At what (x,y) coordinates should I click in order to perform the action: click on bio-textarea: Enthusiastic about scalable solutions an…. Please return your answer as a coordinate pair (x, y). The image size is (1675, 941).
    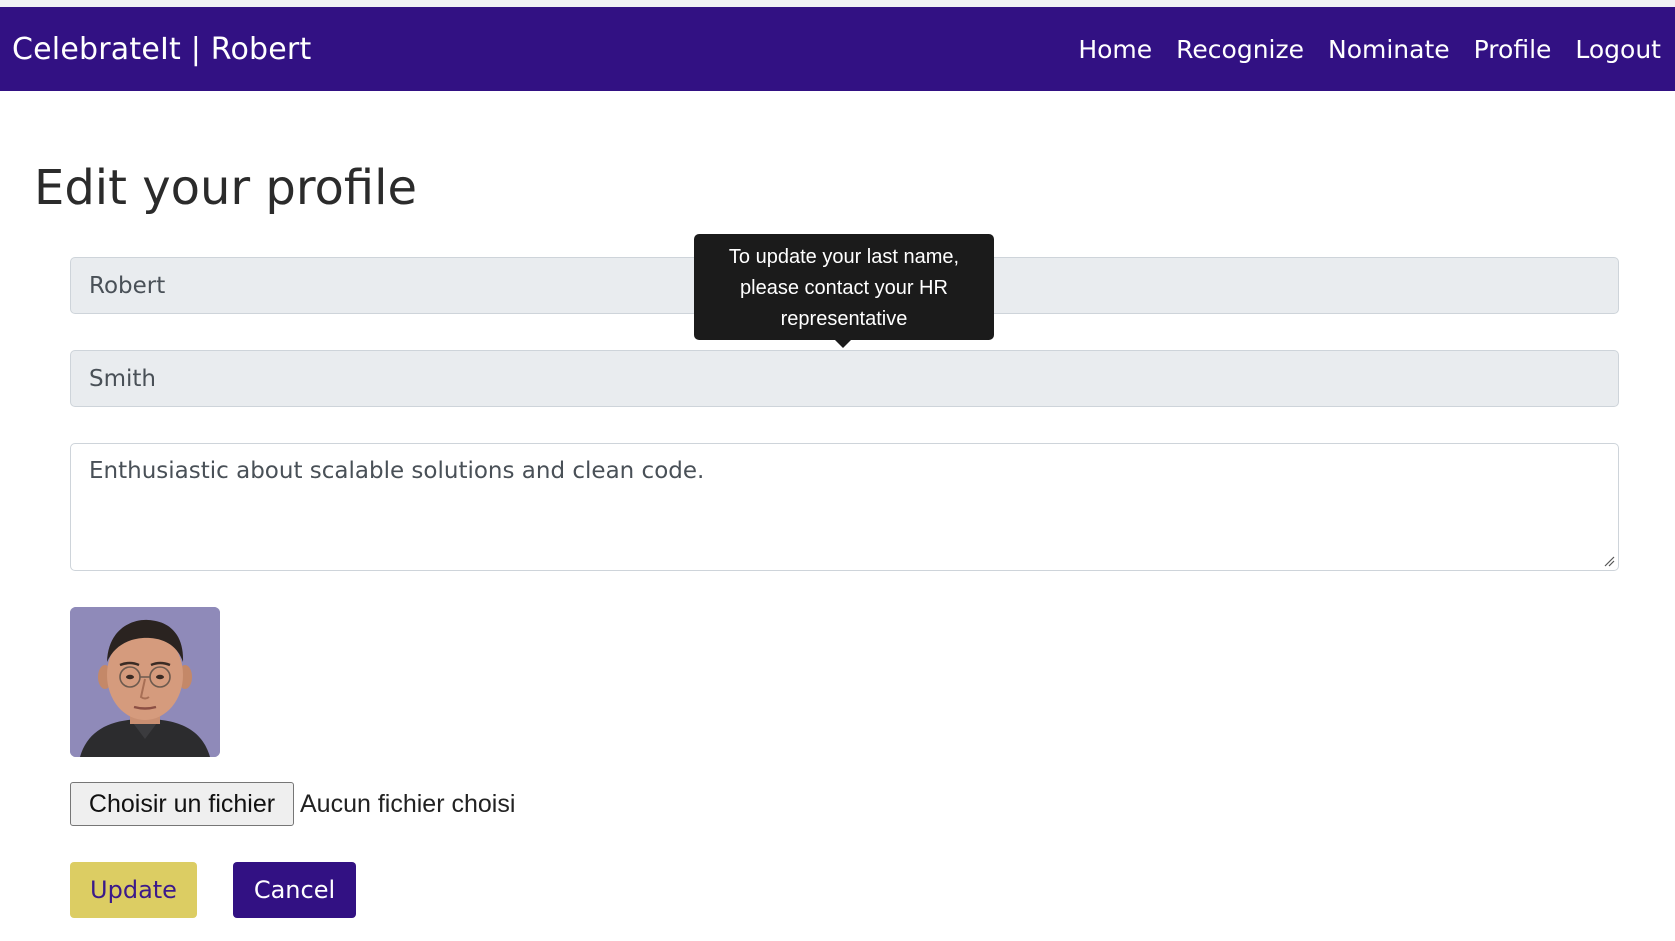
    Looking at the image, I should click on (844, 507).